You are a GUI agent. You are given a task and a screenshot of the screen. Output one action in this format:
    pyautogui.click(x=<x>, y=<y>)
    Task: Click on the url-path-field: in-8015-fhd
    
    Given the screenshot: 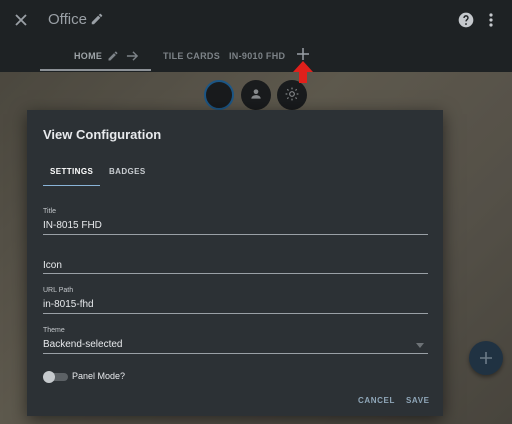 What is the action you would take?
    pyautogui.click(x=68, y=304)
    